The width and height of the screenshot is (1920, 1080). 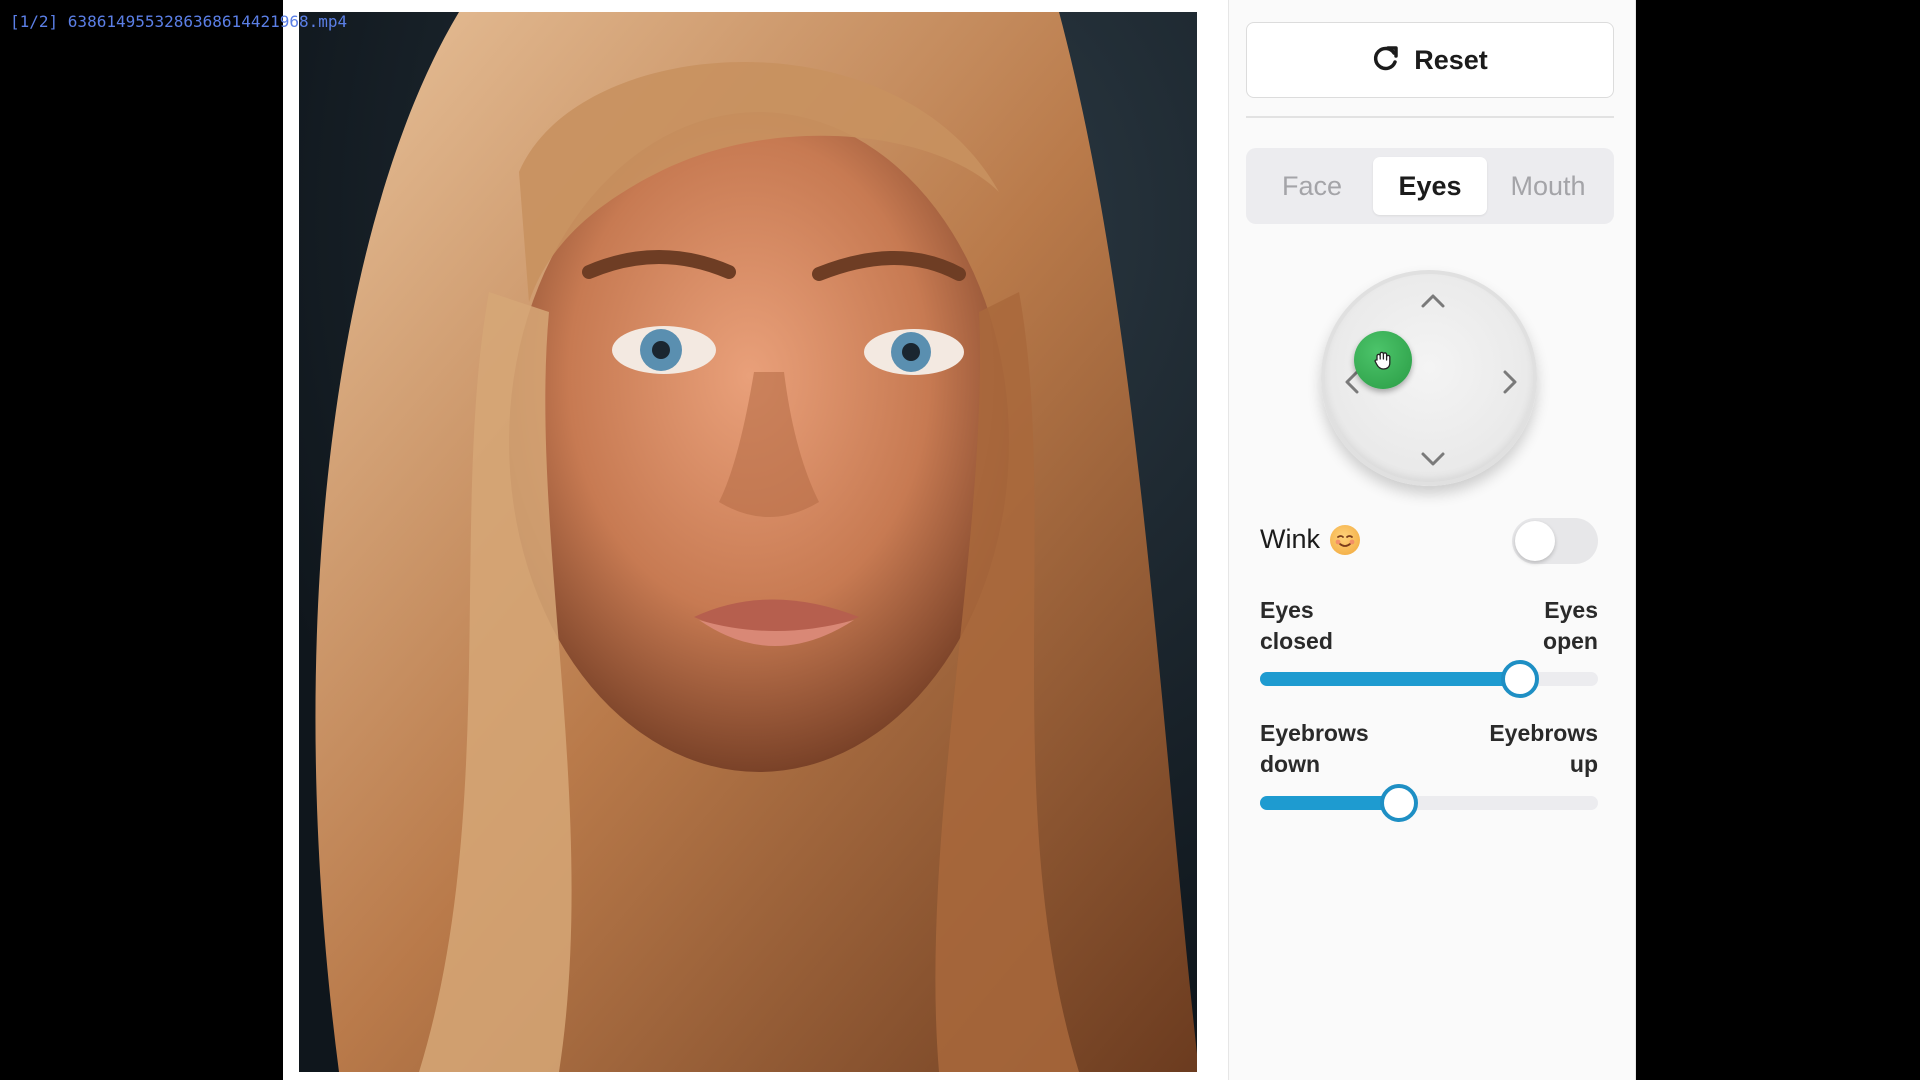 What do you see at coordinates (1386, 60) in the screenshot?
I see `refresh-icon` at bounding box center [1386, 60].